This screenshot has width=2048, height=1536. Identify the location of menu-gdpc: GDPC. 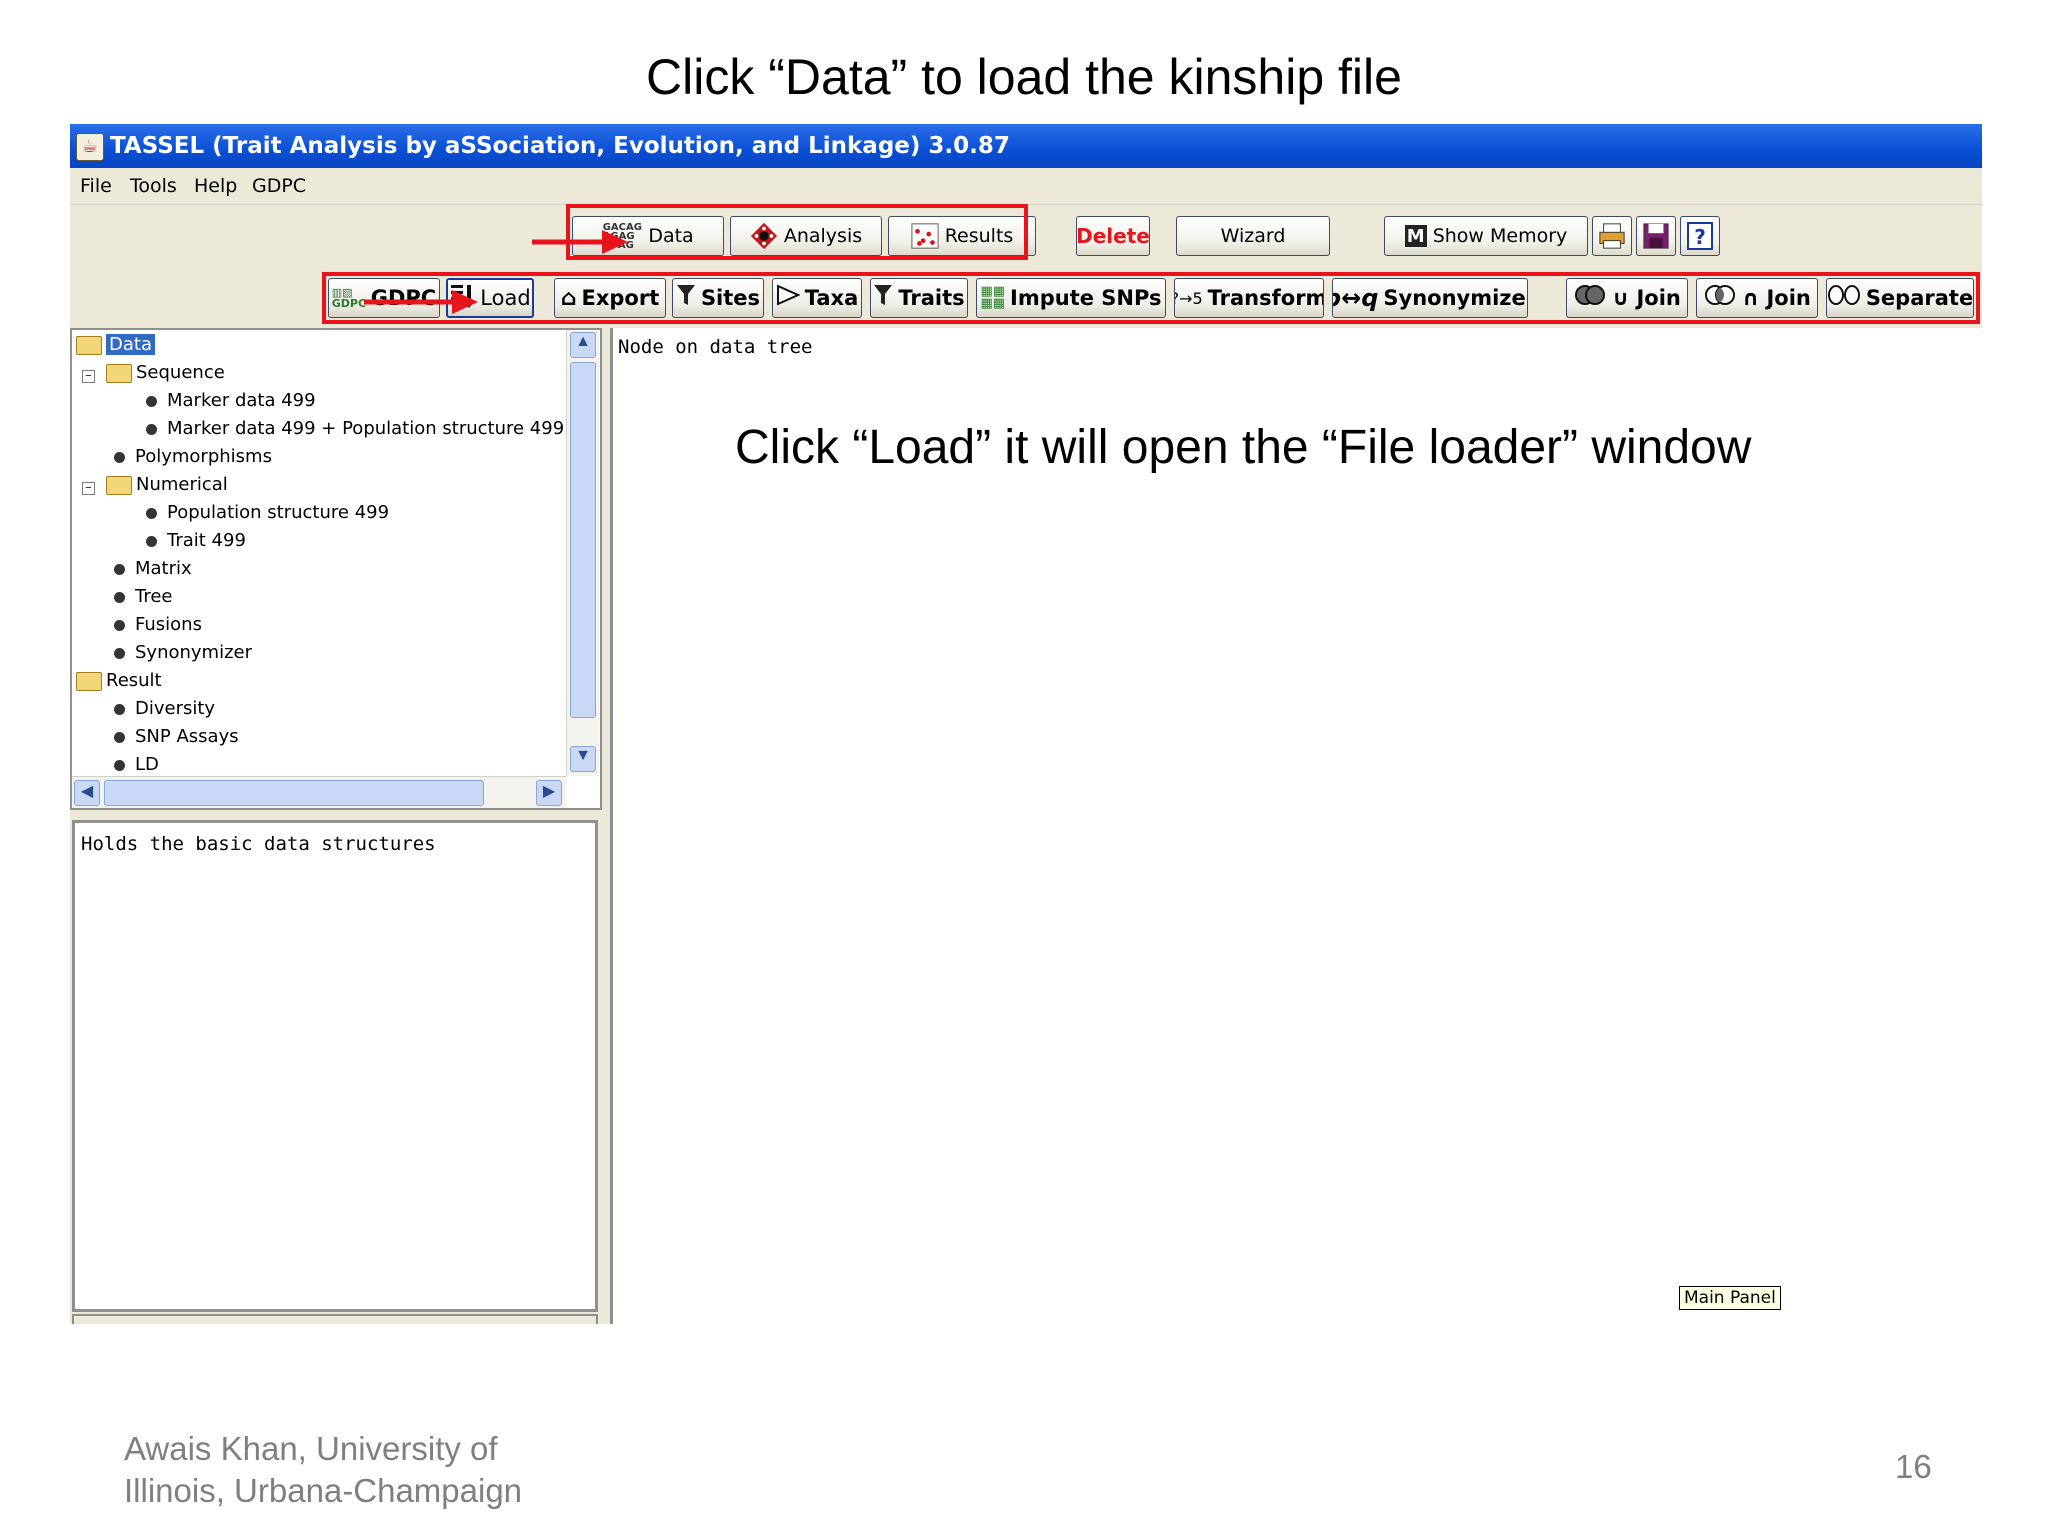
(279, 186).